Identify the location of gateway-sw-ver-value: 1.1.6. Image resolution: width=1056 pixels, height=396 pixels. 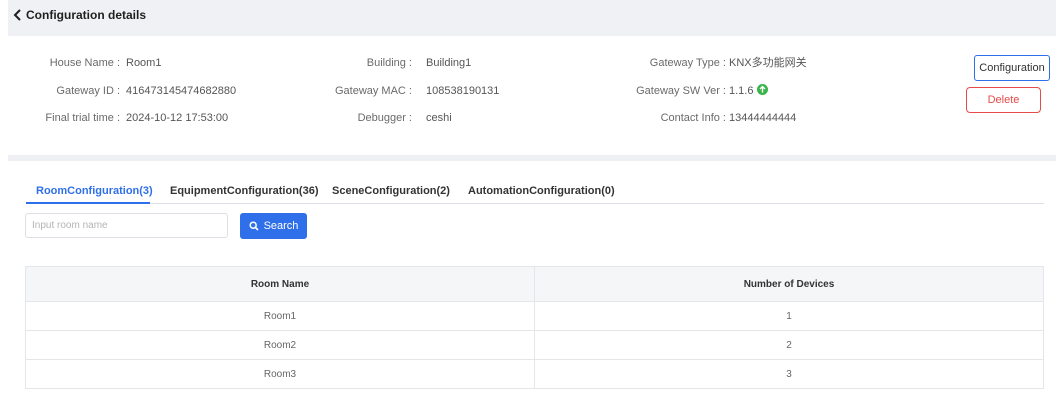
(741, 91).